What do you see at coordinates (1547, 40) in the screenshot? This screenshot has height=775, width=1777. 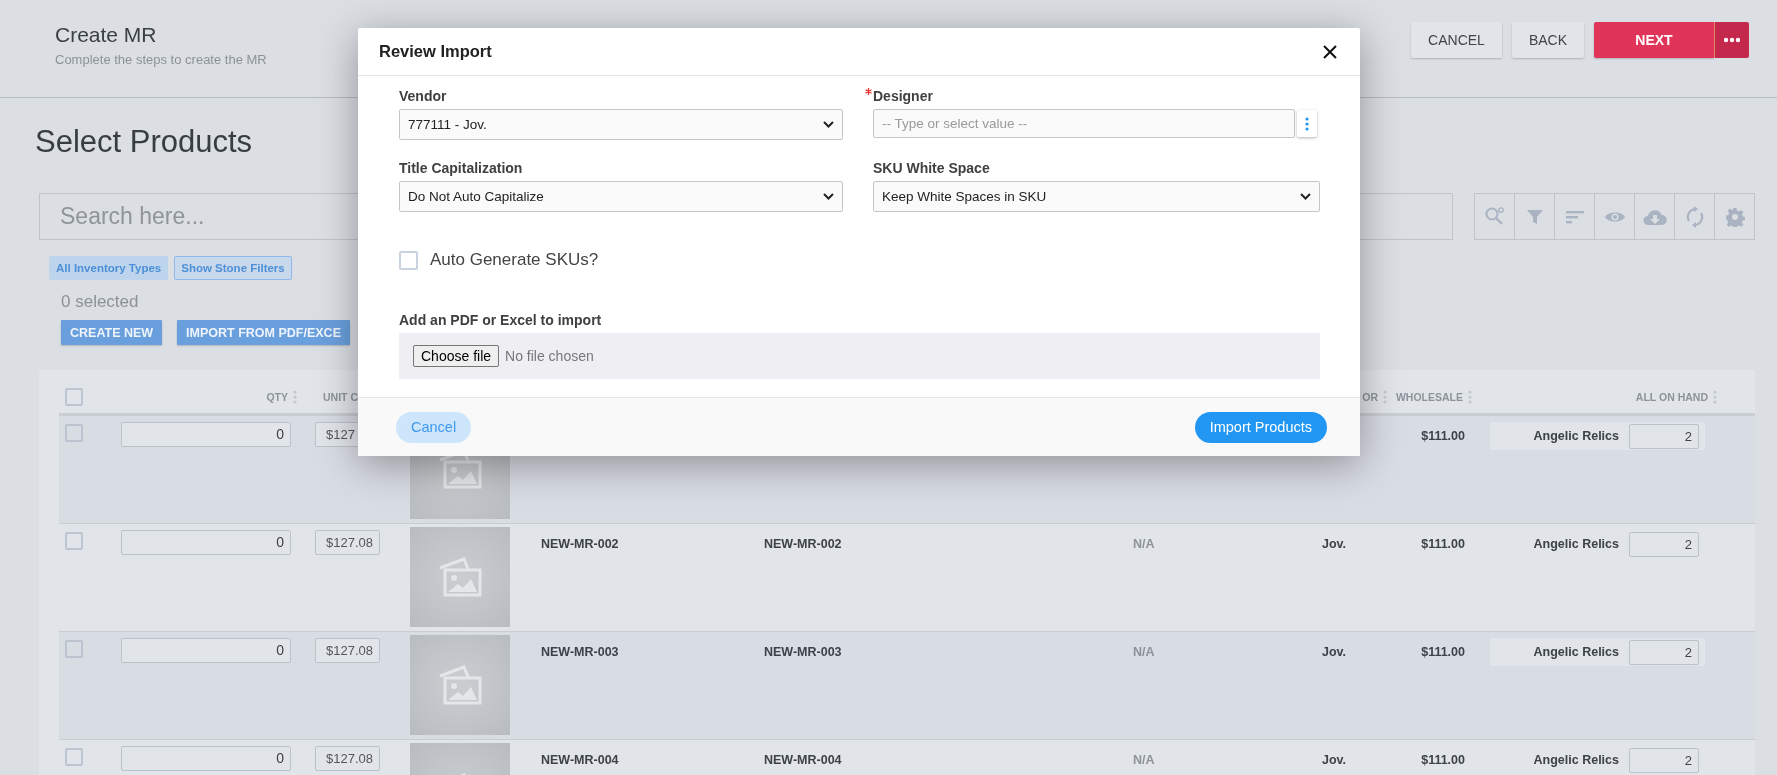 I see `back-button: BACK` at bounding box center [1547, 40].